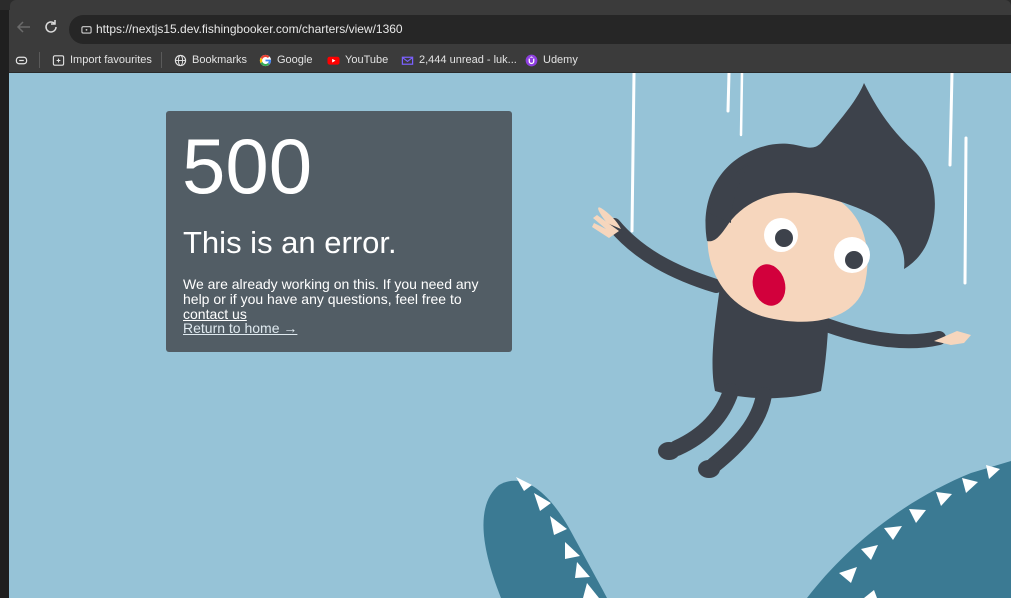  I want to click on site-info-icon, so click(86, 28).